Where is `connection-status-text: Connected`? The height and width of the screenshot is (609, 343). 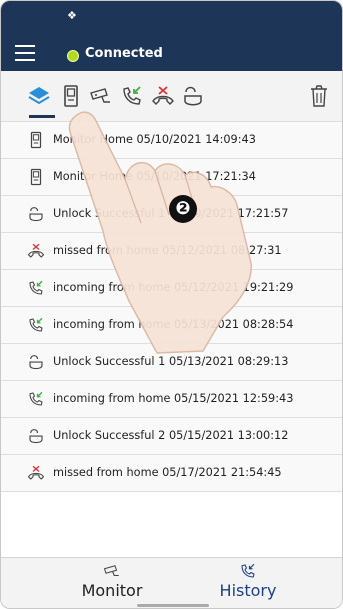 connection-status-text: Connected is located at coordinates (124, 53).